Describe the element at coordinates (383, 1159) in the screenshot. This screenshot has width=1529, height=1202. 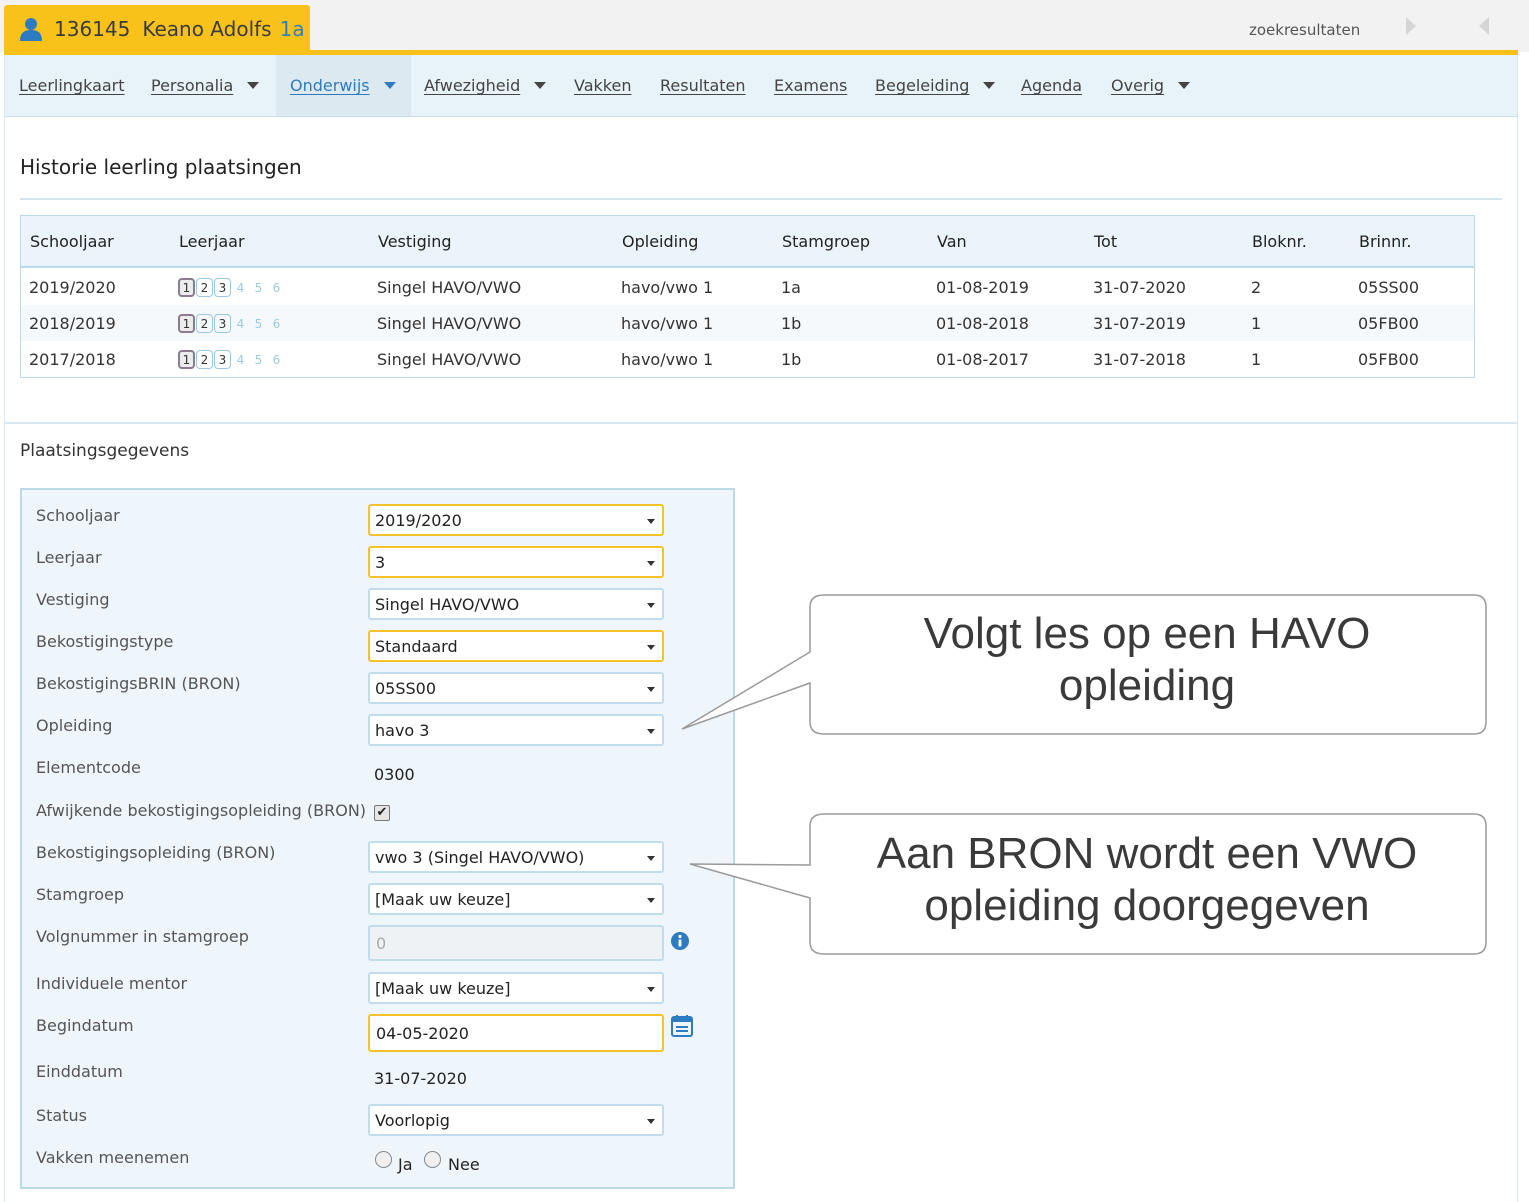
I see `vakken-ja-radio` at that location.